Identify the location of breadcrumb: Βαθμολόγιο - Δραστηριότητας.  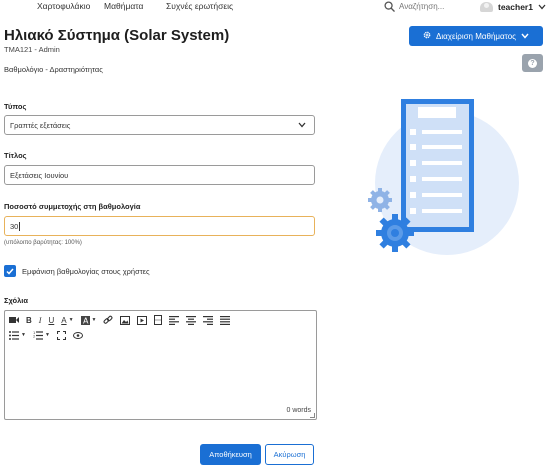
(53, 69).